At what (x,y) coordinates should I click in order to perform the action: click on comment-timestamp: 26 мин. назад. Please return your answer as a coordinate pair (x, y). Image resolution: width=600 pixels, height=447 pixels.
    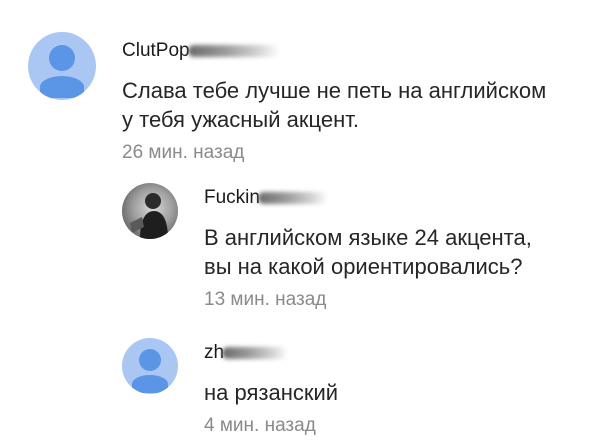
    Looking at the image, I should click on (183, 152).